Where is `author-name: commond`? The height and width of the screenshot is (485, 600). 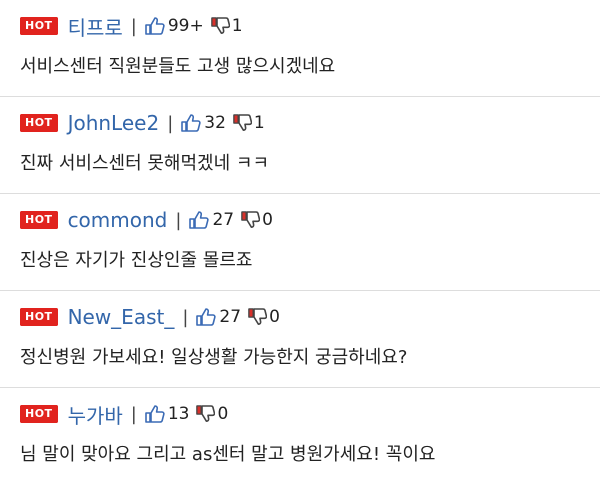 author-name: commond is located at coordinates (118, 220).